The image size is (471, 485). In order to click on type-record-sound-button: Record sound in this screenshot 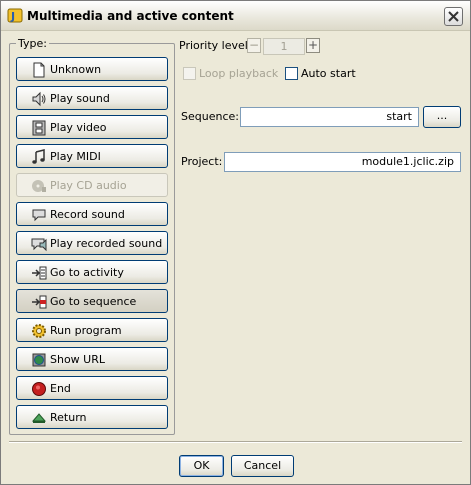, I will do `click(92, 214)`.